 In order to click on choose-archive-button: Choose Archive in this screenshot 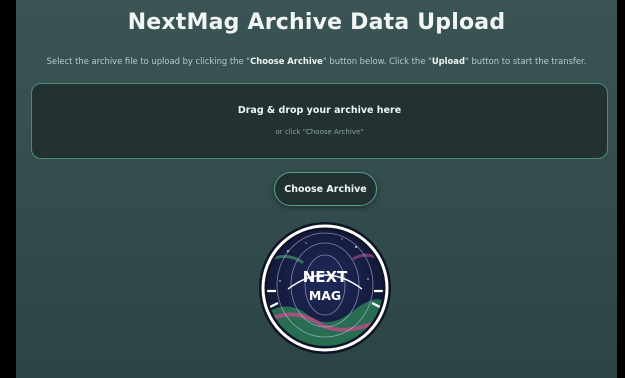, I will do `click(325, 189)`.